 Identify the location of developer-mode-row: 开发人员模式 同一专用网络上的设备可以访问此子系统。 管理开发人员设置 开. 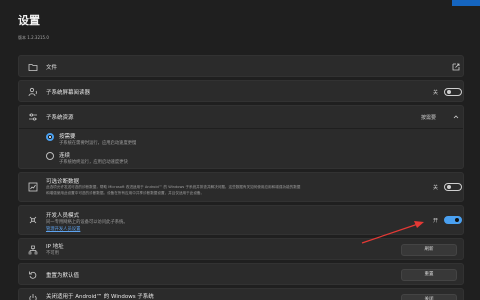
(241, 220).